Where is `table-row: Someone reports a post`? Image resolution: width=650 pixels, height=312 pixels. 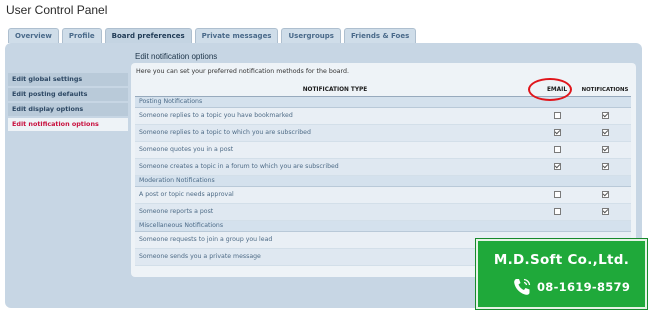
table-row: Someone reports a post is located at coordinates (383, 212).